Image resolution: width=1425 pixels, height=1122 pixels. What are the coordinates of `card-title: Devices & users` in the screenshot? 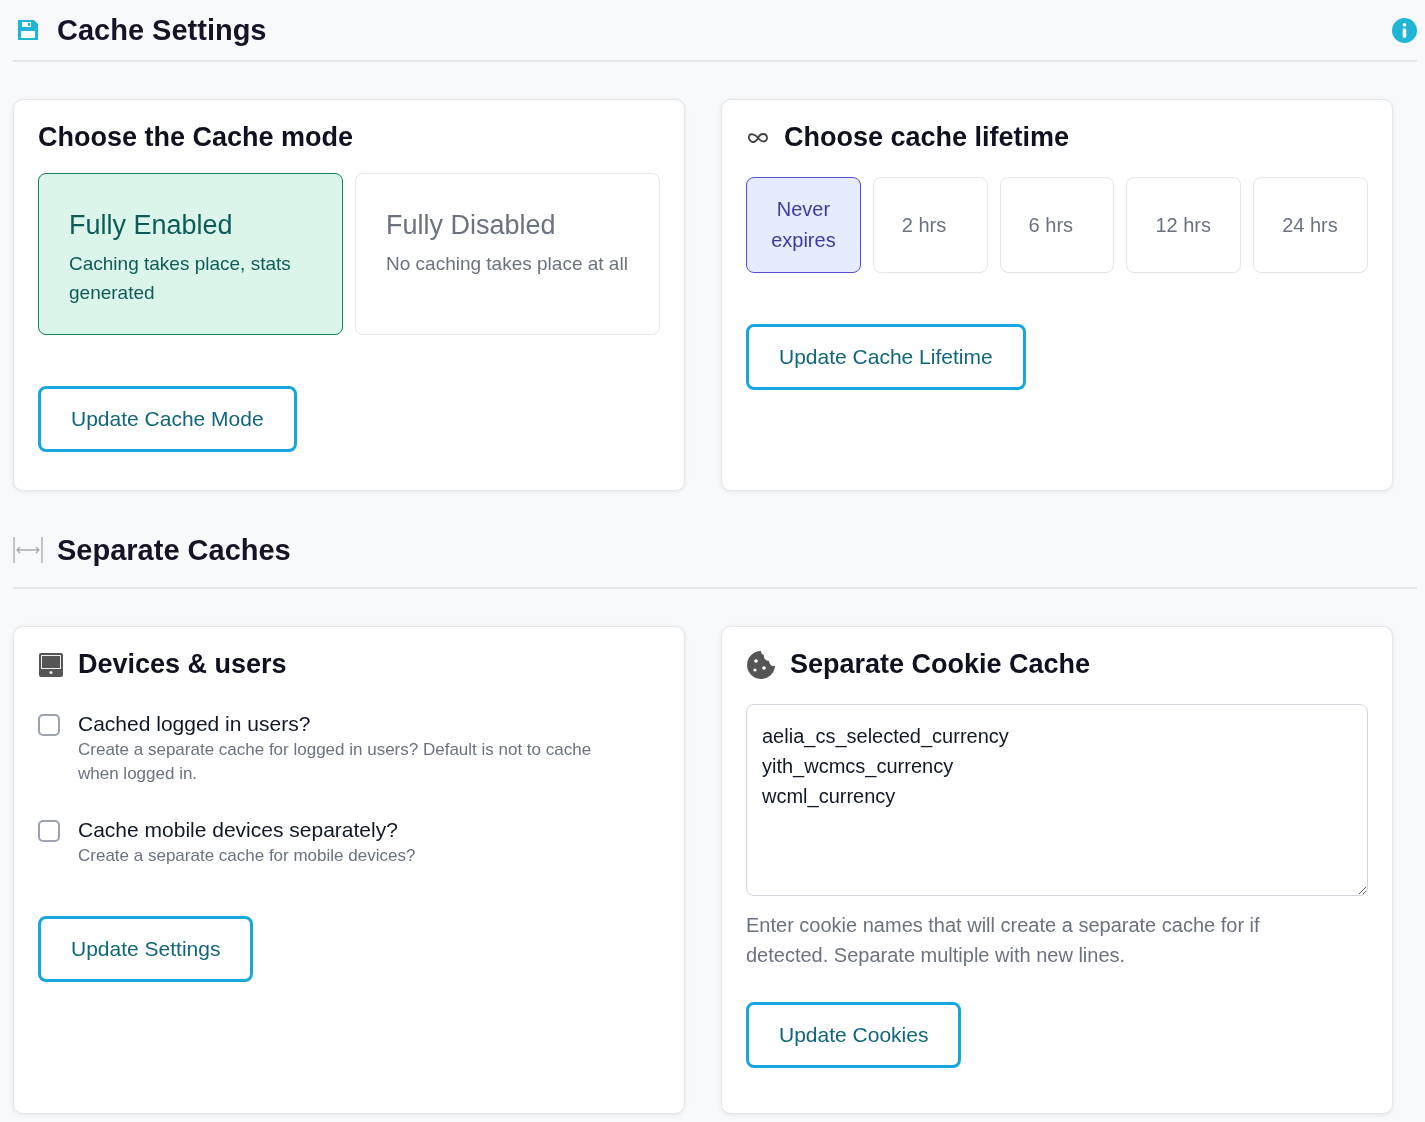 It's located at (182, 664).